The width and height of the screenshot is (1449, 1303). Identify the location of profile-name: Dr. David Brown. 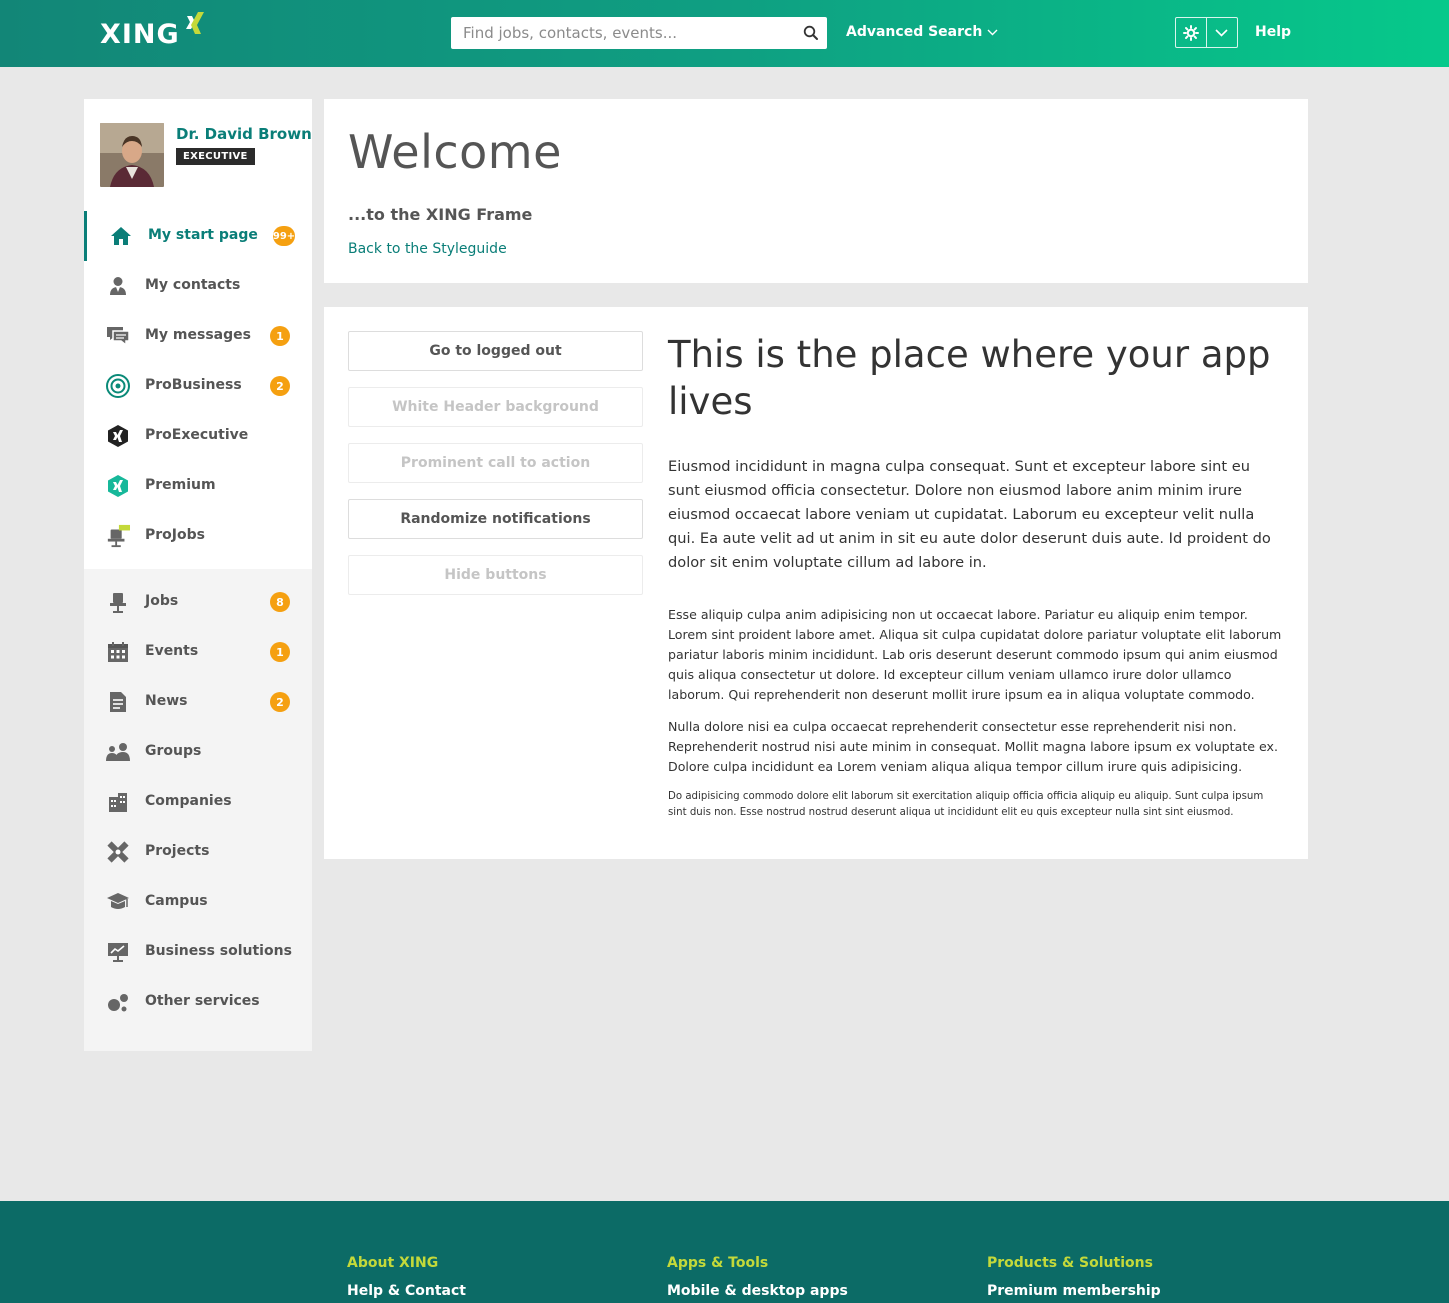
(244, 134).